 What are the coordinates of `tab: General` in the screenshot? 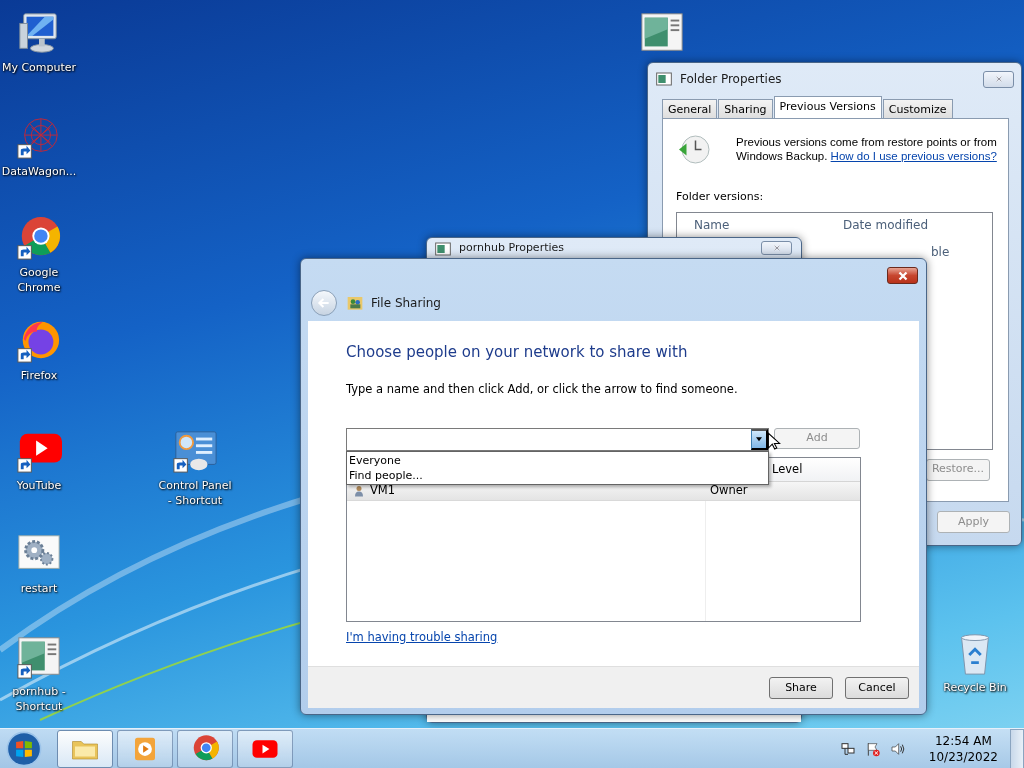 It's located at (690, 108).